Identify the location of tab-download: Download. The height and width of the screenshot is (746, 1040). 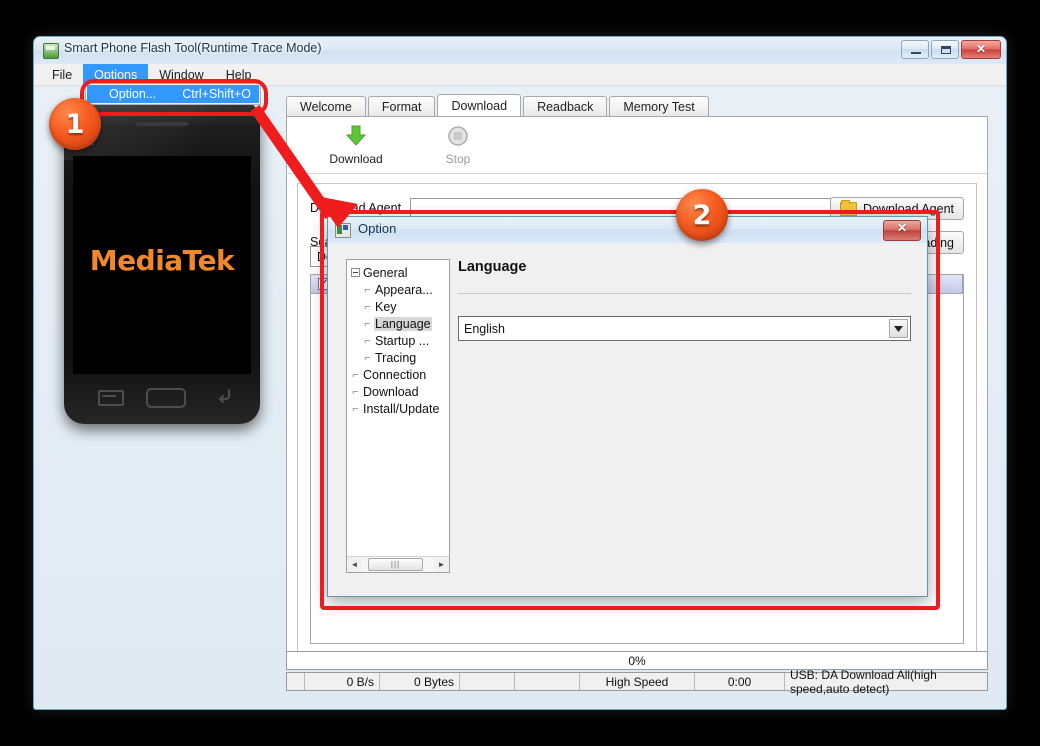
(479, 105).